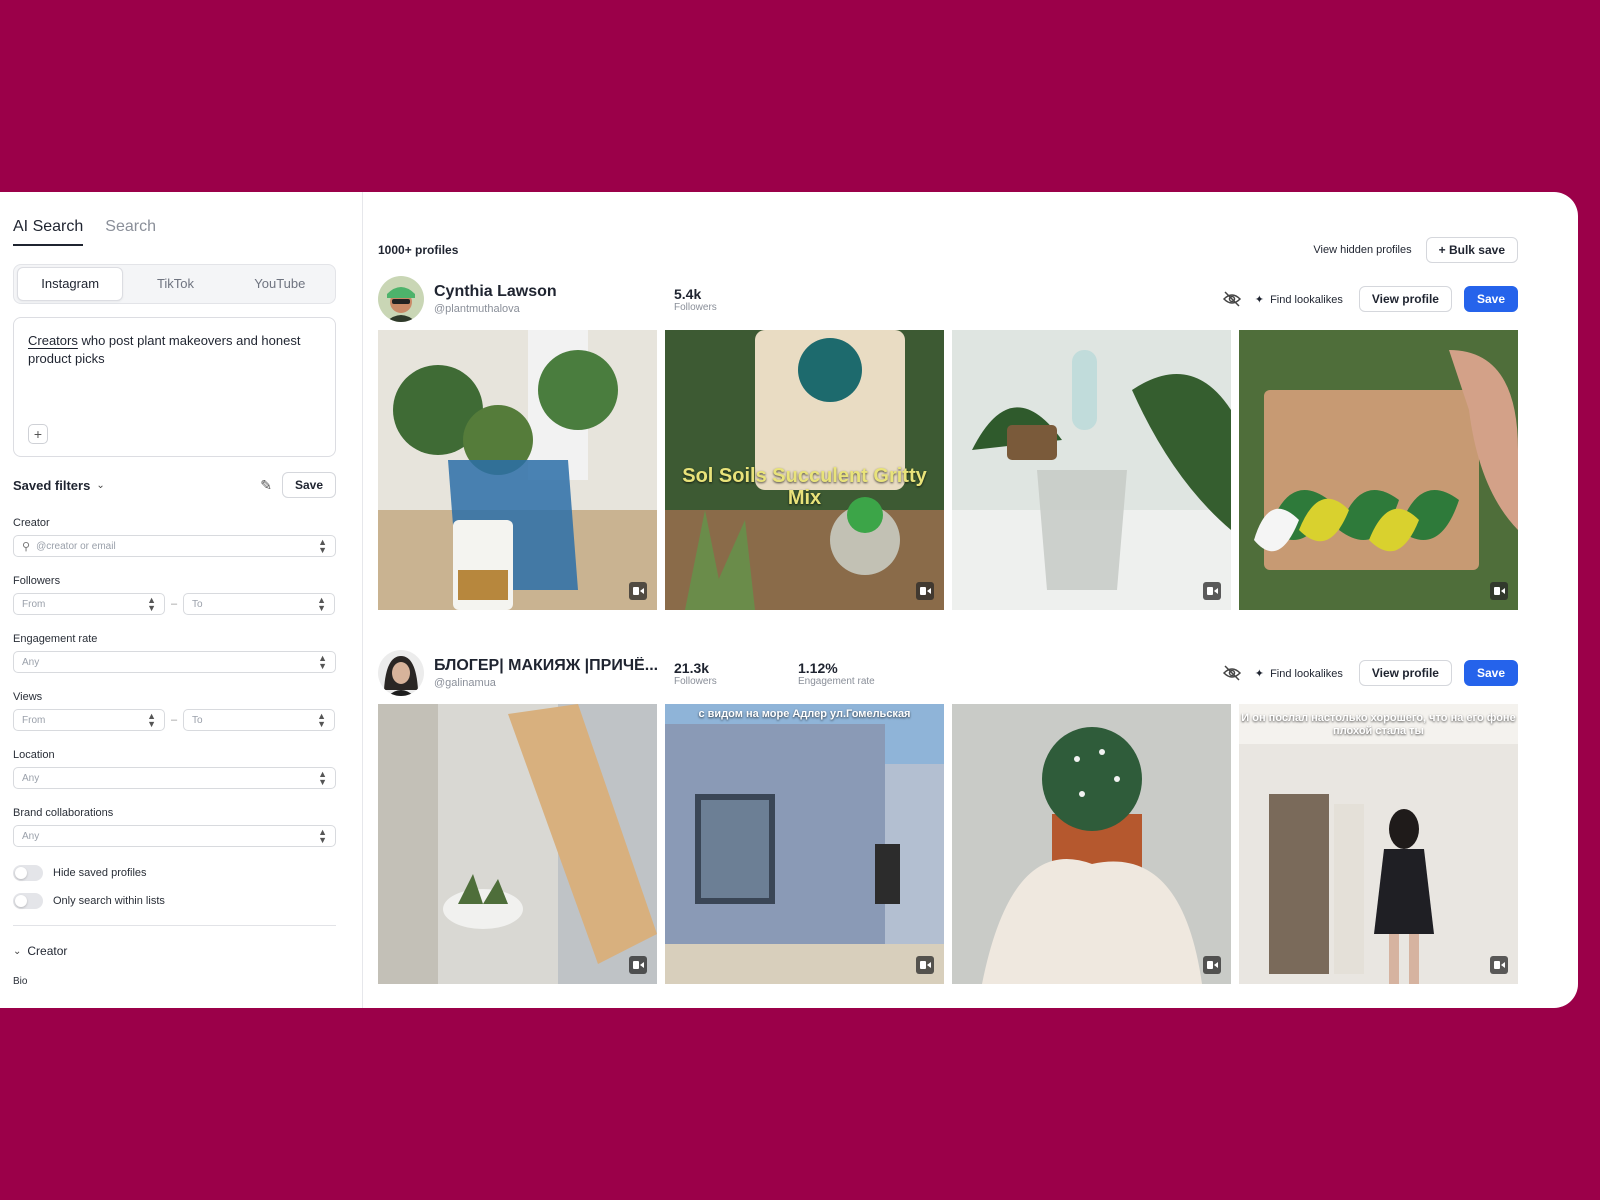  Describe the element at coordinates (31, 778) in the screenshot. I see `location-placeholder: Any` at that location.